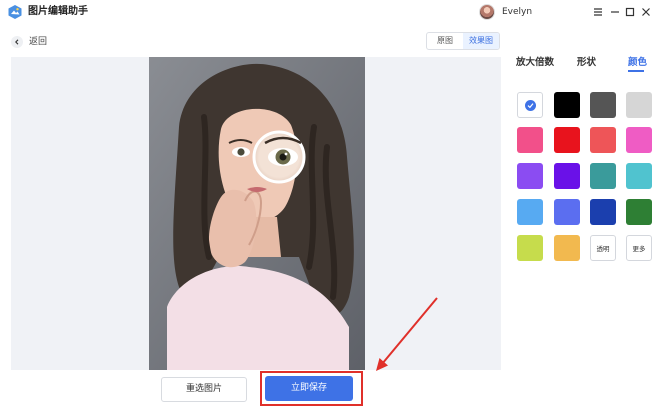 The height and width of the screenshot is (410, 660). I want to click on transparent-label: 透明, so click(603, 249).